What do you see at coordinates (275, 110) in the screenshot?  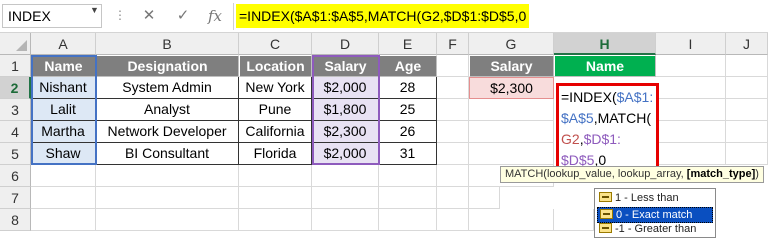 I see `table-cell-location: Pune` at bounding box center [275, 110].